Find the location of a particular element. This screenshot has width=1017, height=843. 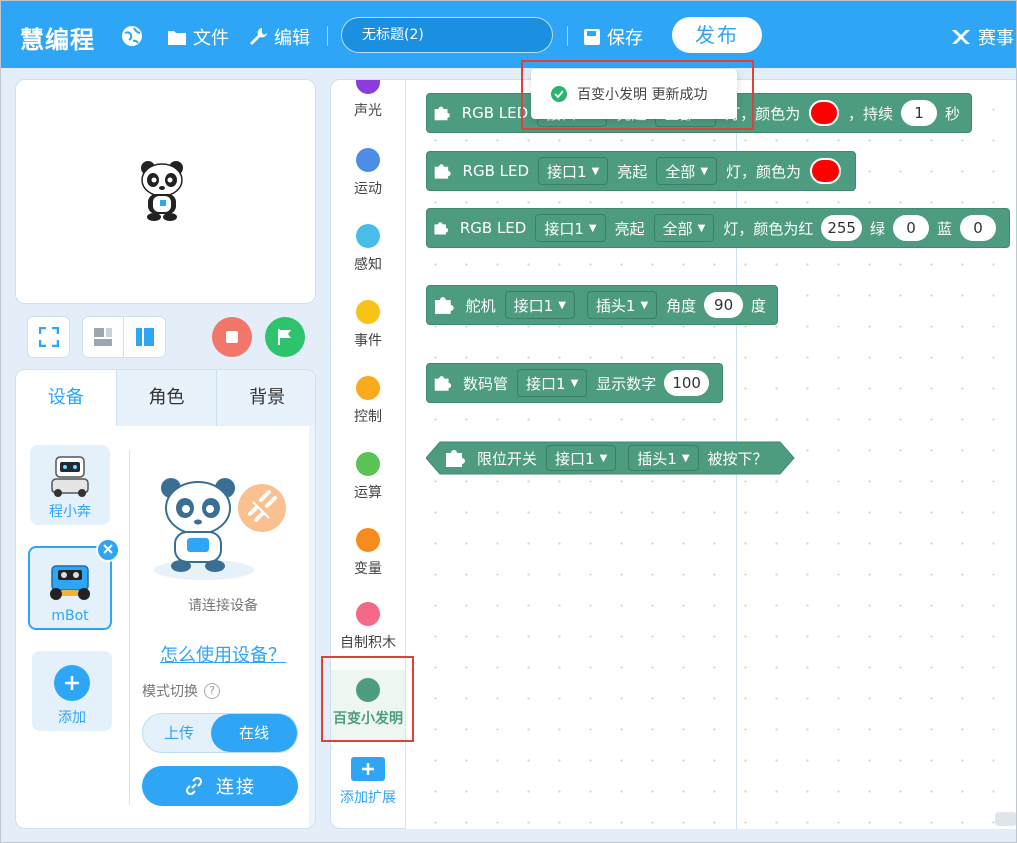

link-icon is located at coordinates (194, 786).